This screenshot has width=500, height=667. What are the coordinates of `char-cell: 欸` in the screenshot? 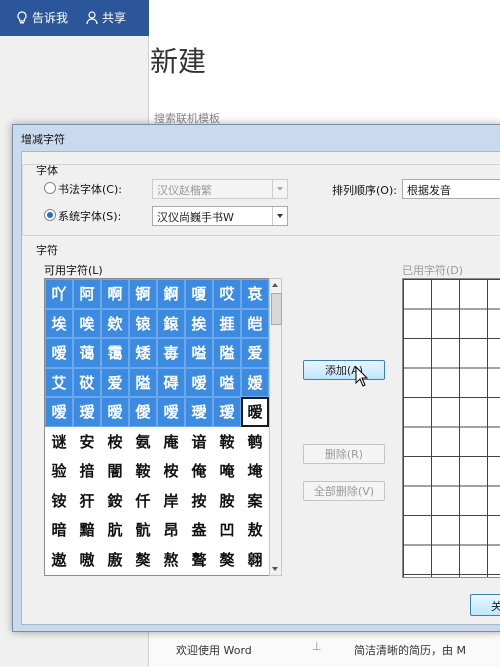 It's located at (115, 323).